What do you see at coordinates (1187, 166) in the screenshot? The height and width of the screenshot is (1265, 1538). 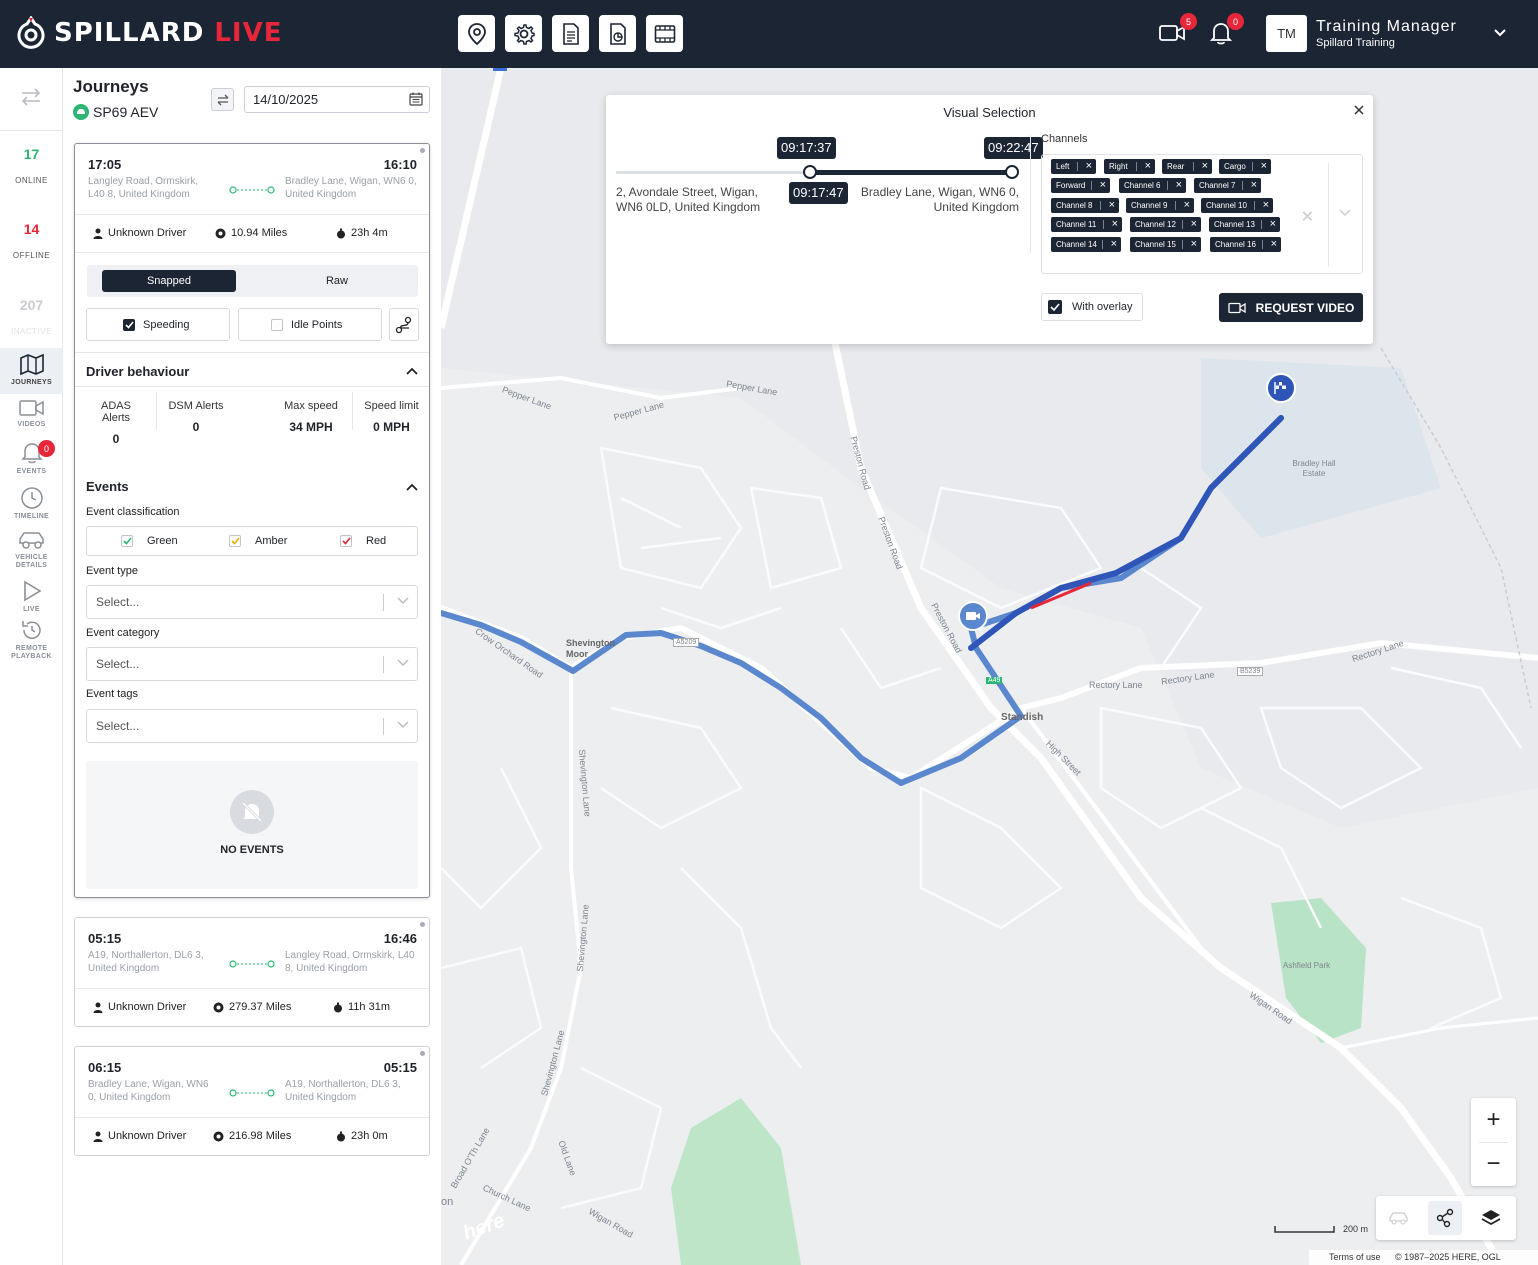 I see `channel-chip: Rear ×` at bounding box center [1187, 166].